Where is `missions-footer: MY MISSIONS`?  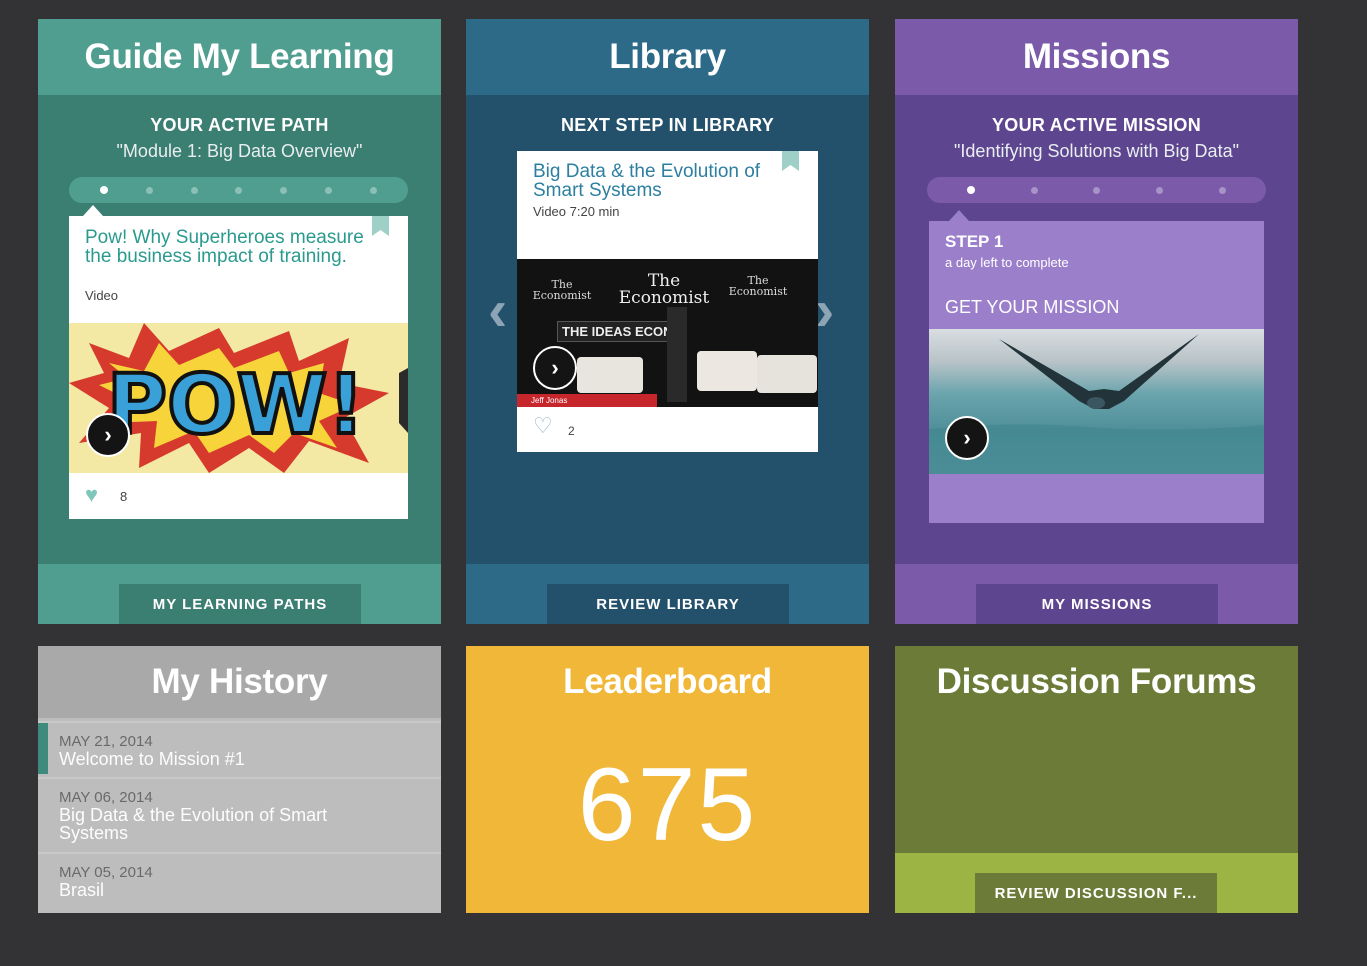 missions-footer: MY MISSIONS is located at coordinates (1096, 594).